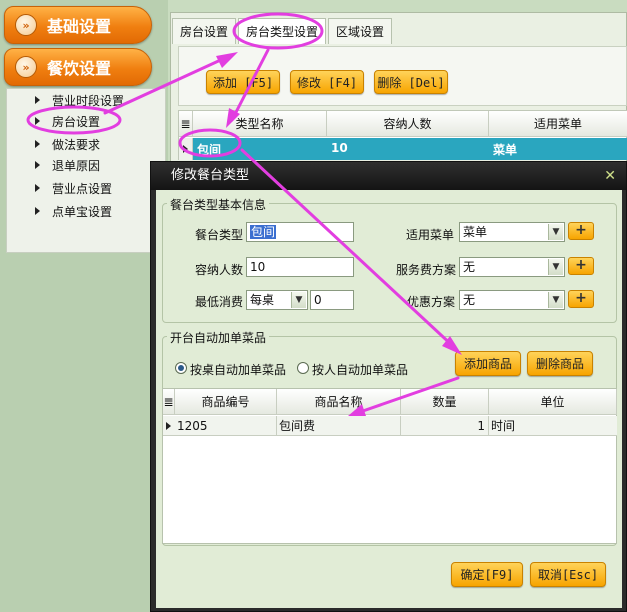 This screenshot has width=627, height=612. Describe the element at coordinates (219, 270) in the screenshot. I see `capacity-label: 容纳人数` at that location.